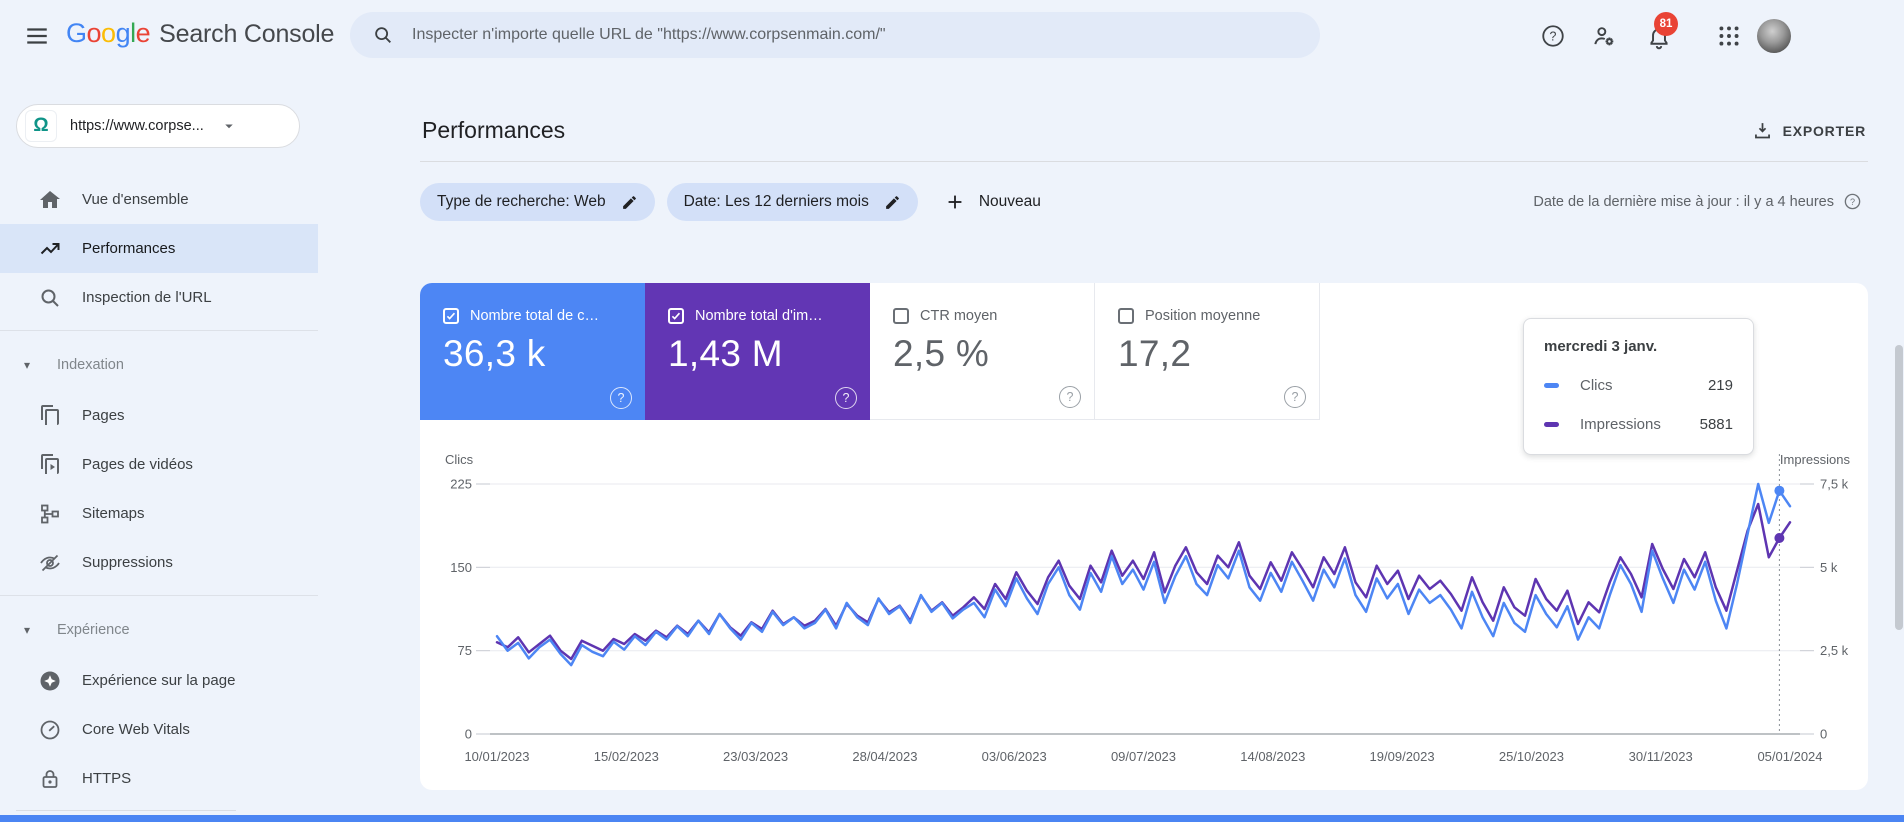 Image resolution: width=1904 pixels, height=822 pixels. Describe the element at coordinates (1774, 36) in the screenshot. I see `avatar` at that location.